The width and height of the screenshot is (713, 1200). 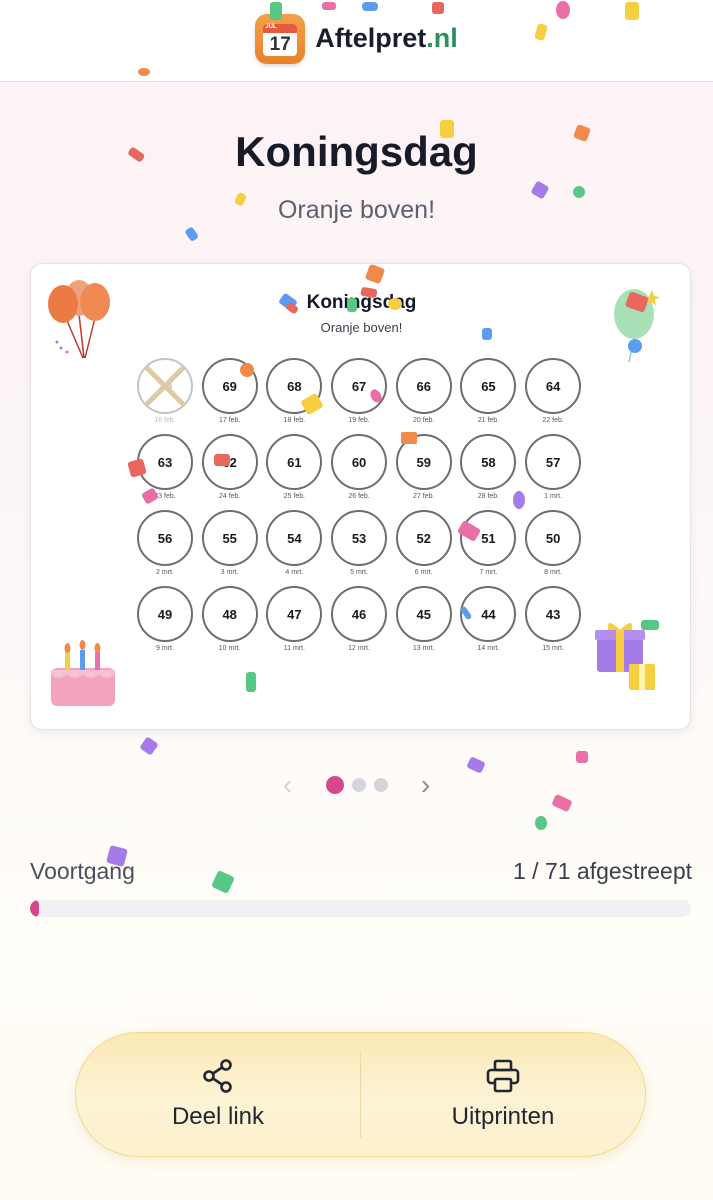 I want to click on carousel-pager: ‹ ›, so click(x=356, y=785).